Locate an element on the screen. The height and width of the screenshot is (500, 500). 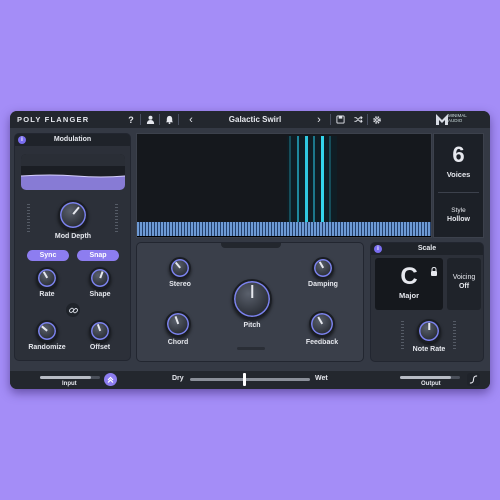
damping-knob-group: Damping is located at coordinates (323, 272).